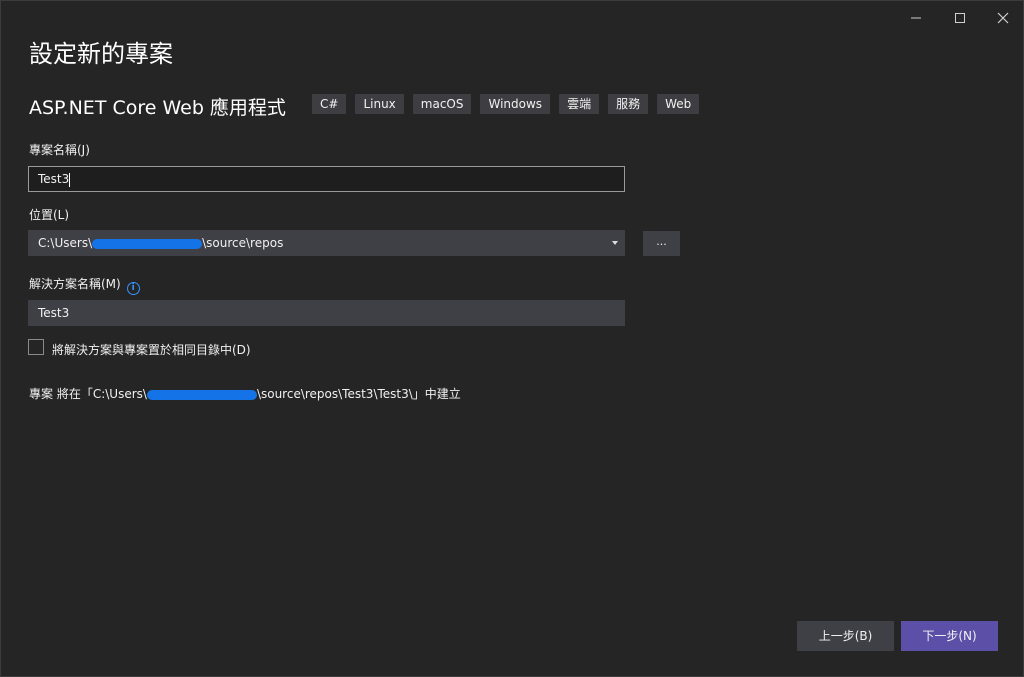 The image size is (1024, 677). I want to click on tag-cloud: 雲端, so click(579, 104).